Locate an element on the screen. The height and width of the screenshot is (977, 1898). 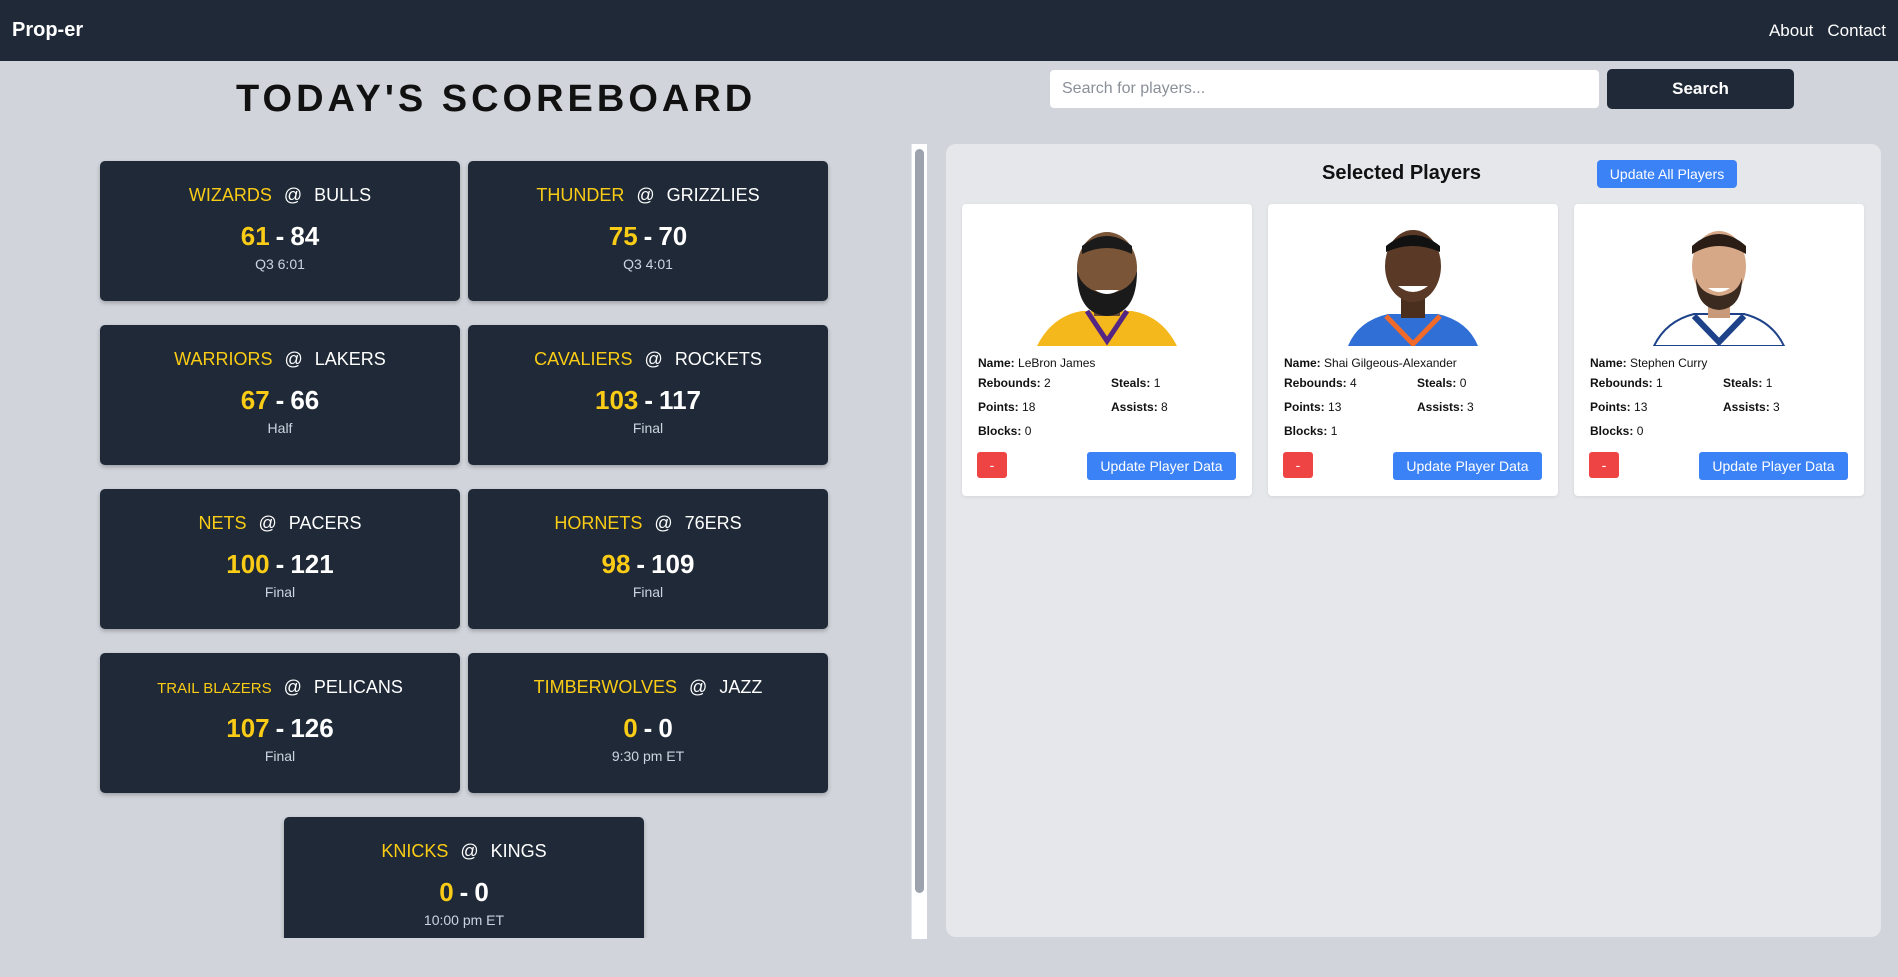
rebounds-value: 2 is located at coordinates (1047, 383).